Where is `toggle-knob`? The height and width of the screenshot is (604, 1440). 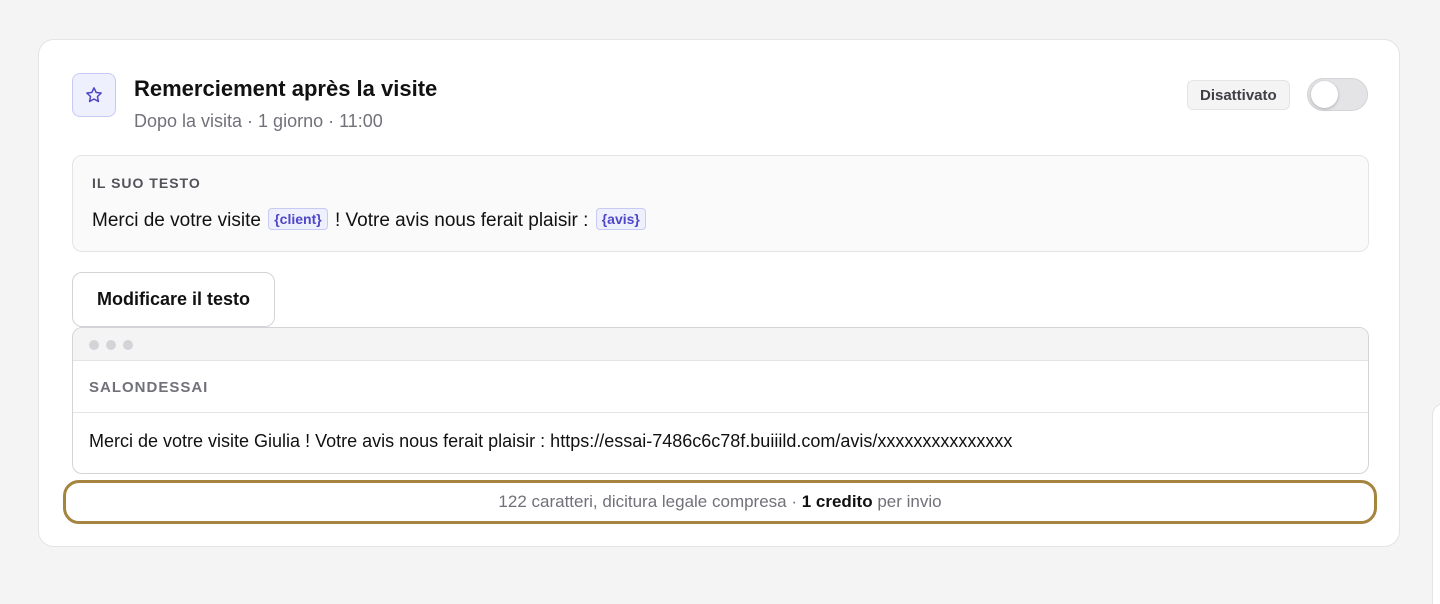
toggle-knob is located at coordinates (1324, 94).